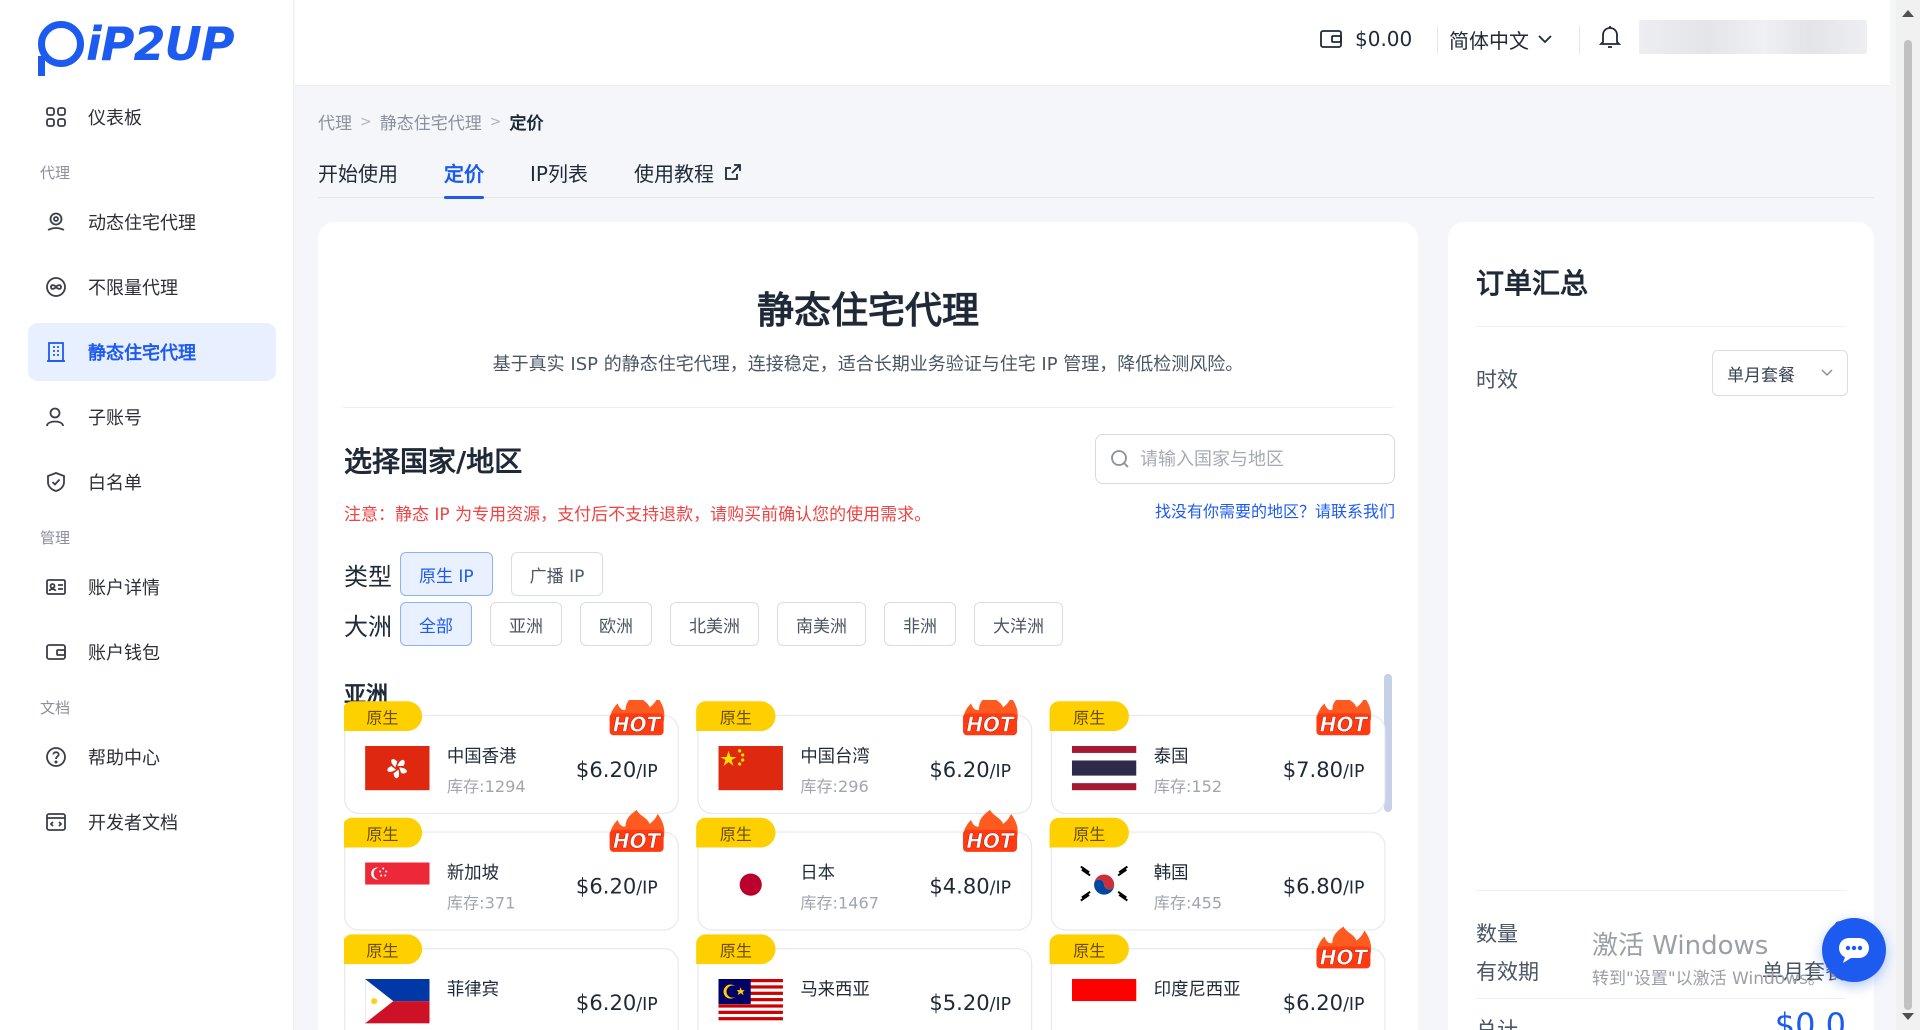 The width and height of the screenshot is (1920, 1030). What do you see at coordinates (1497, 380) in the screenshot?
I see `period-label: 时效` at bounding box center [1497, 380].